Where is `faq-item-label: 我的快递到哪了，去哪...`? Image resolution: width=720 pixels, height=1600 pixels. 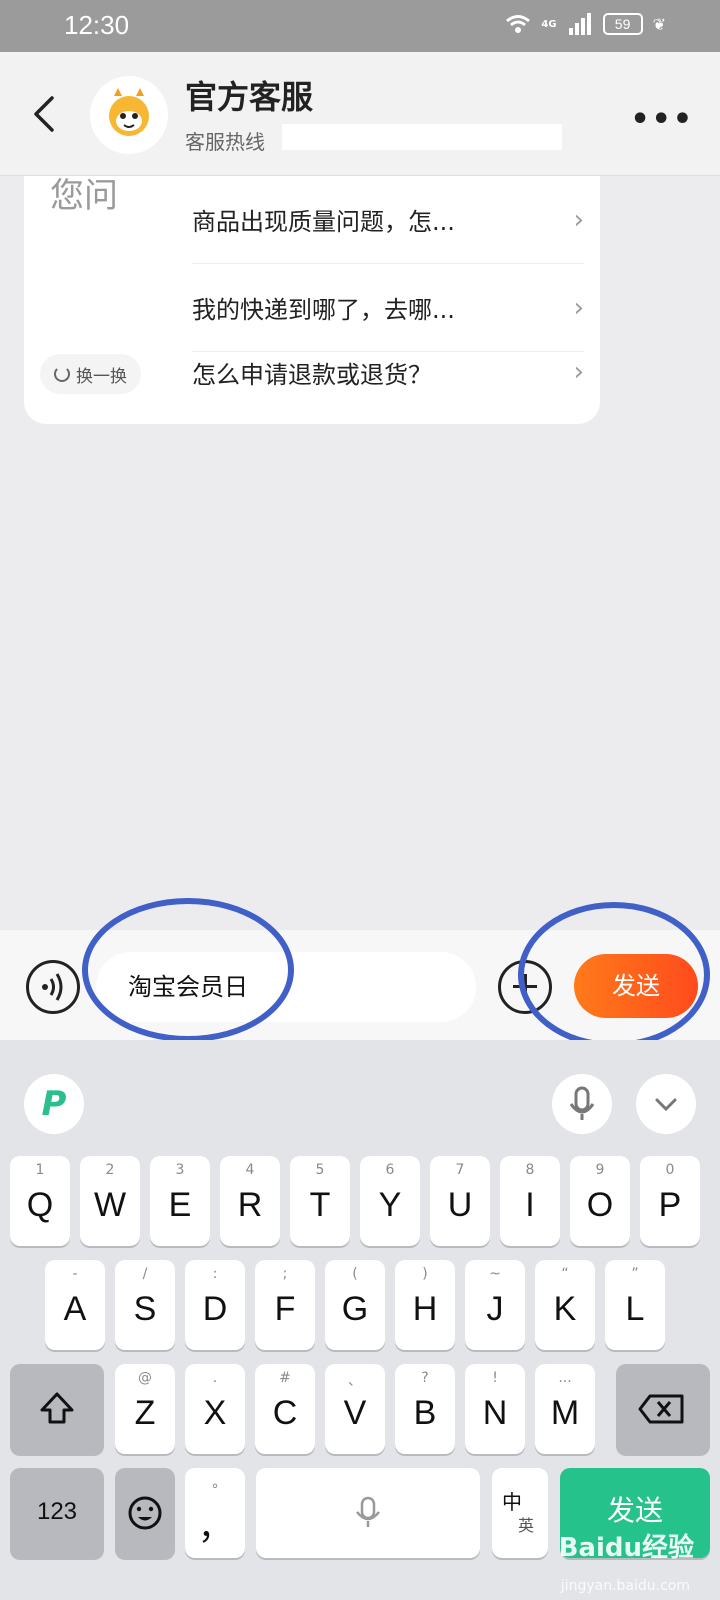 faq-item-label: 我的快递到哪了，去哪... is located at coordinates (323, 310).